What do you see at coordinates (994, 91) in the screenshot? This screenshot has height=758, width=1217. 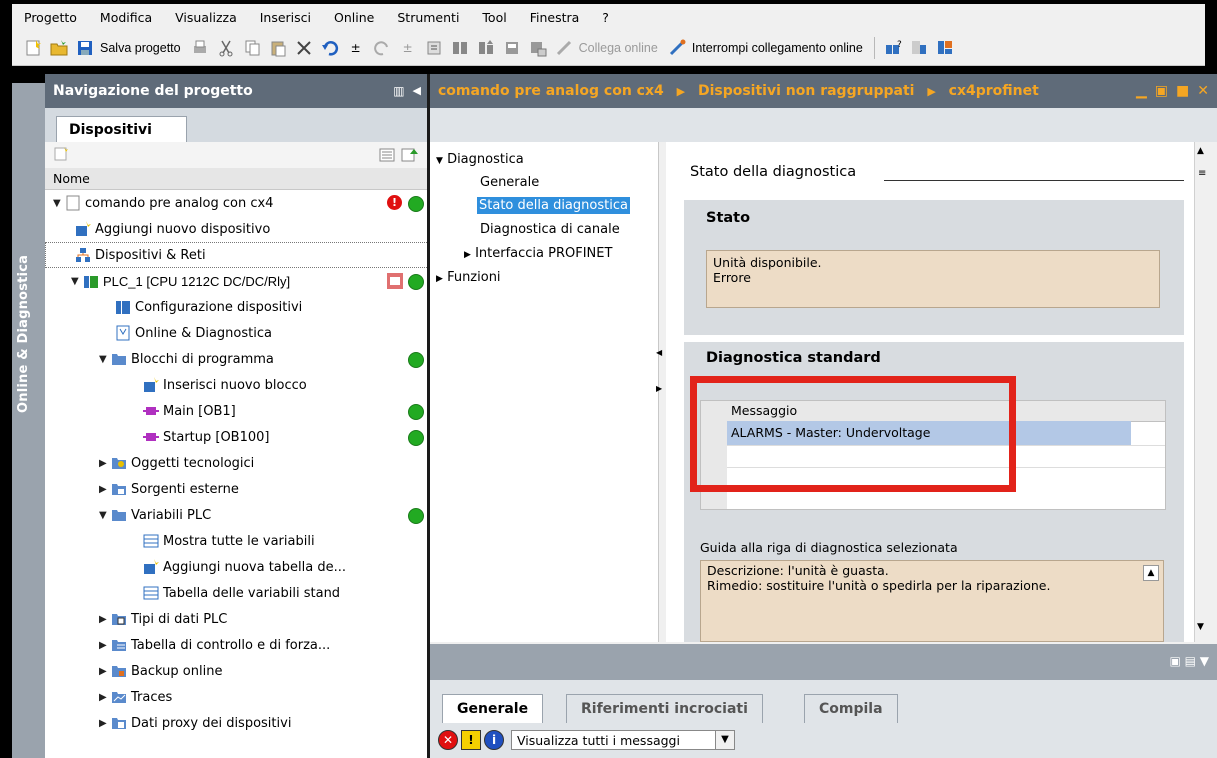 I see `breadcrumb-device: cx4profinet` at bounding box center [994, 91].